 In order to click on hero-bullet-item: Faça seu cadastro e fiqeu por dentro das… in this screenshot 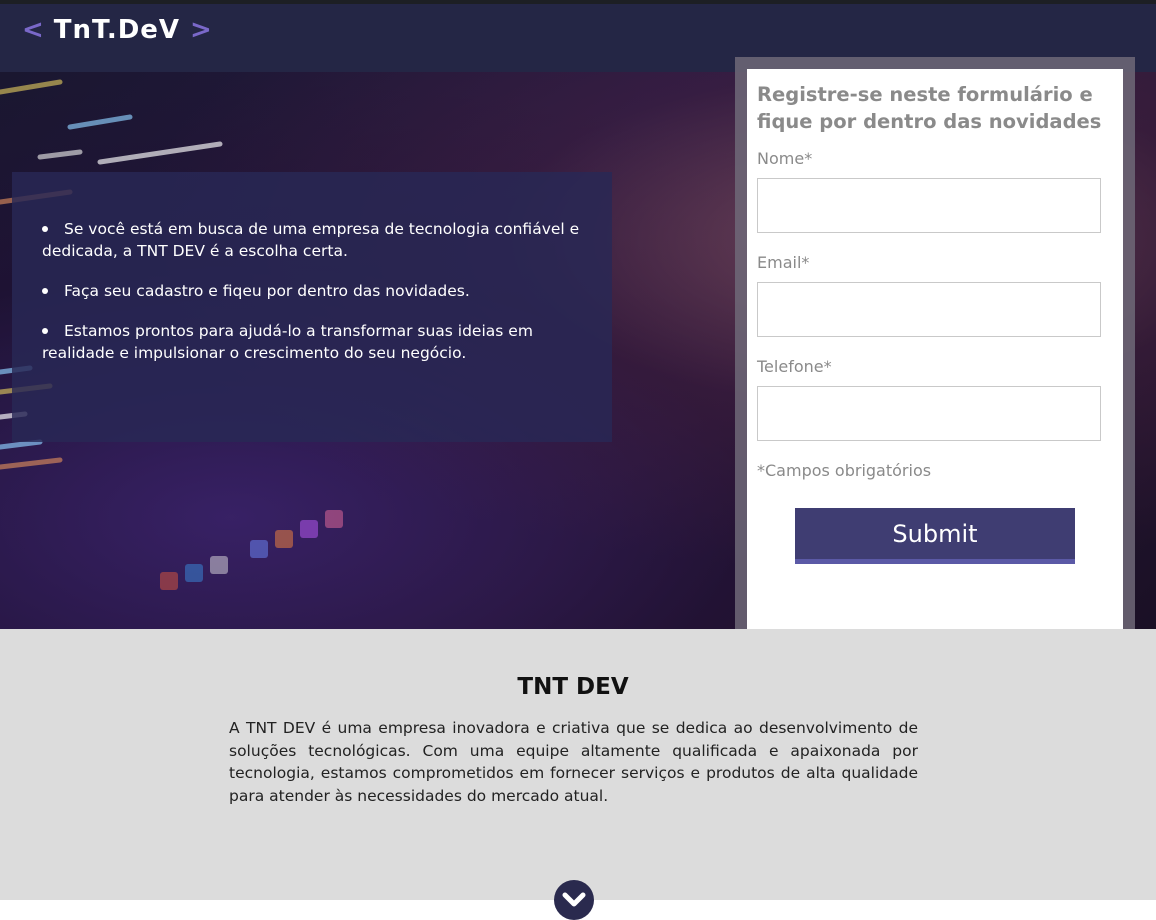, I will do `click(312, 291)`.